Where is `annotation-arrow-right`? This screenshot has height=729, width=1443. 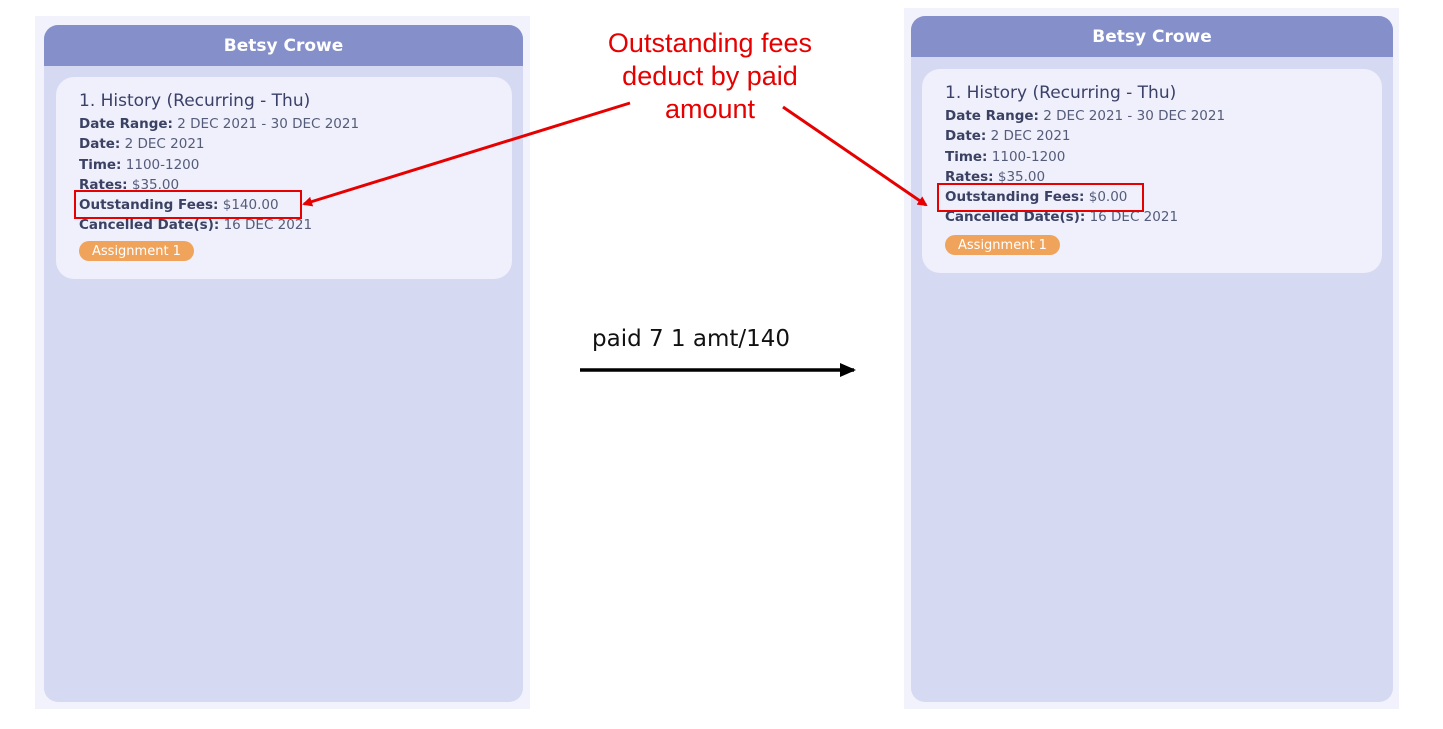
annotation-arrow-right is located at coordinates (855, 156).